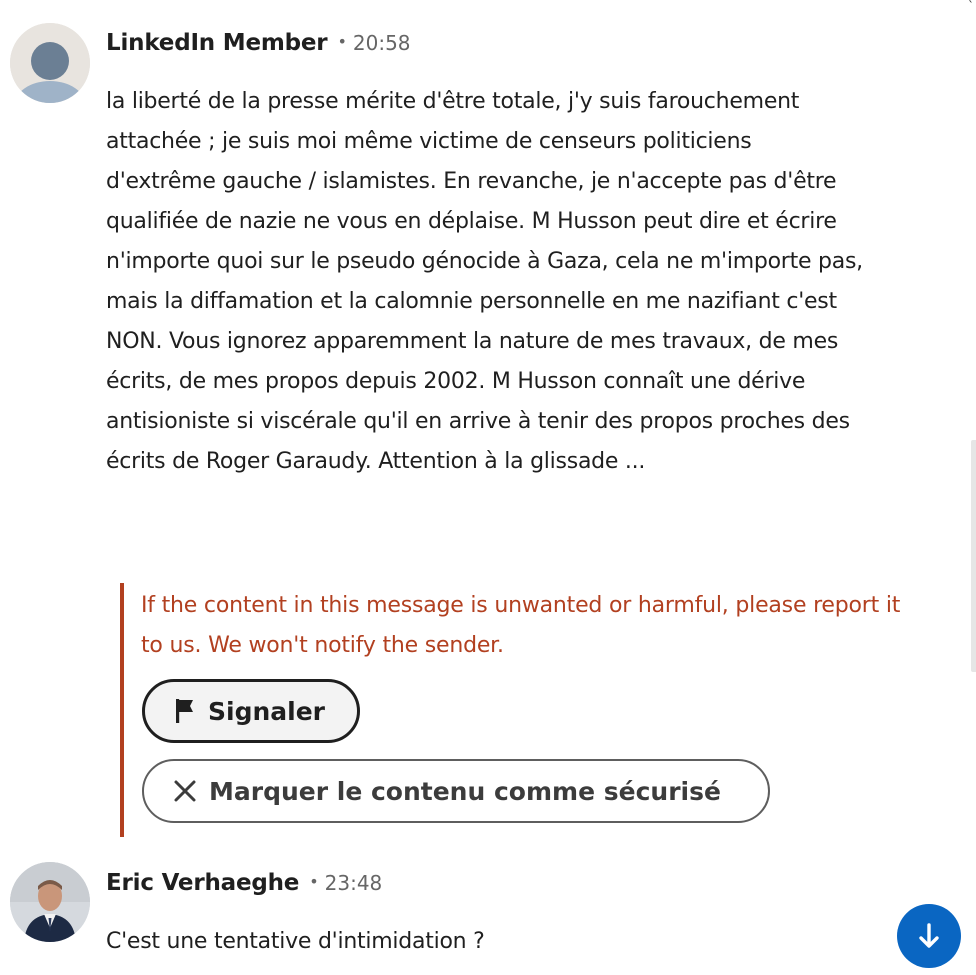  Describe the element at coordinates (353, 883) in the screenshot. I see `message-time: 23:48` at that location.